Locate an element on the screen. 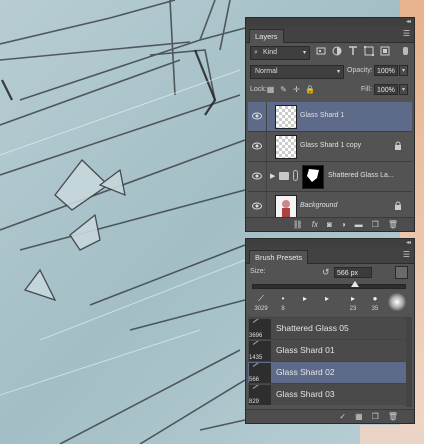  layer-name: Background is located at coordinates (318, 205).